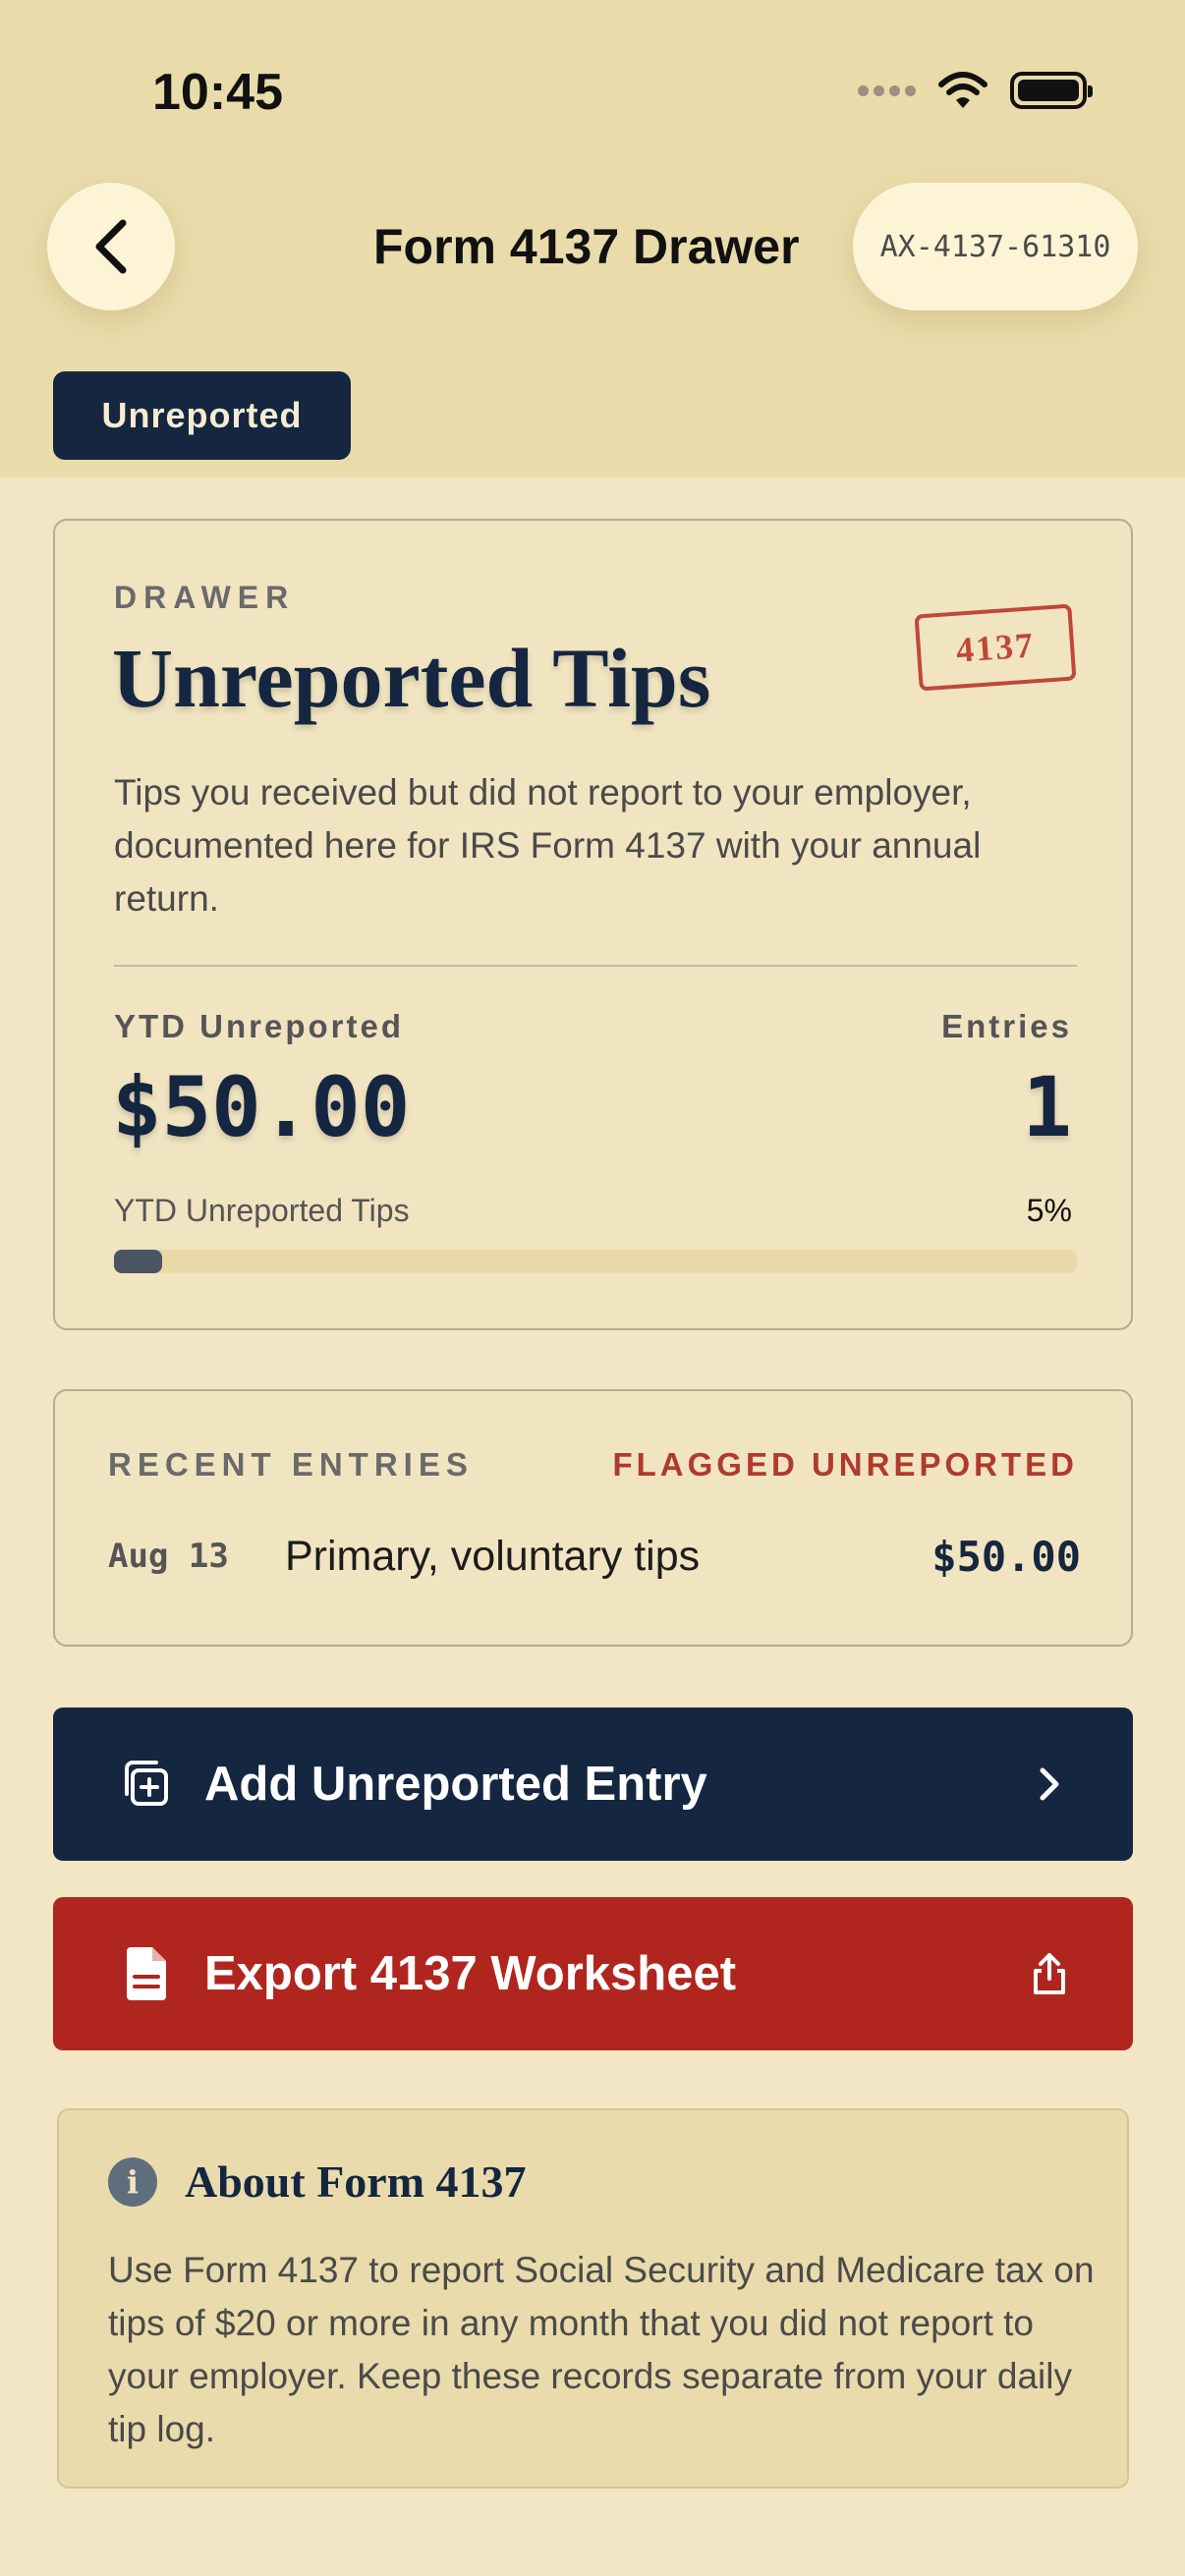 The width and height of the screenshot is (1185, 2576). I want to click on info-icon: i, so click(133, 2181).